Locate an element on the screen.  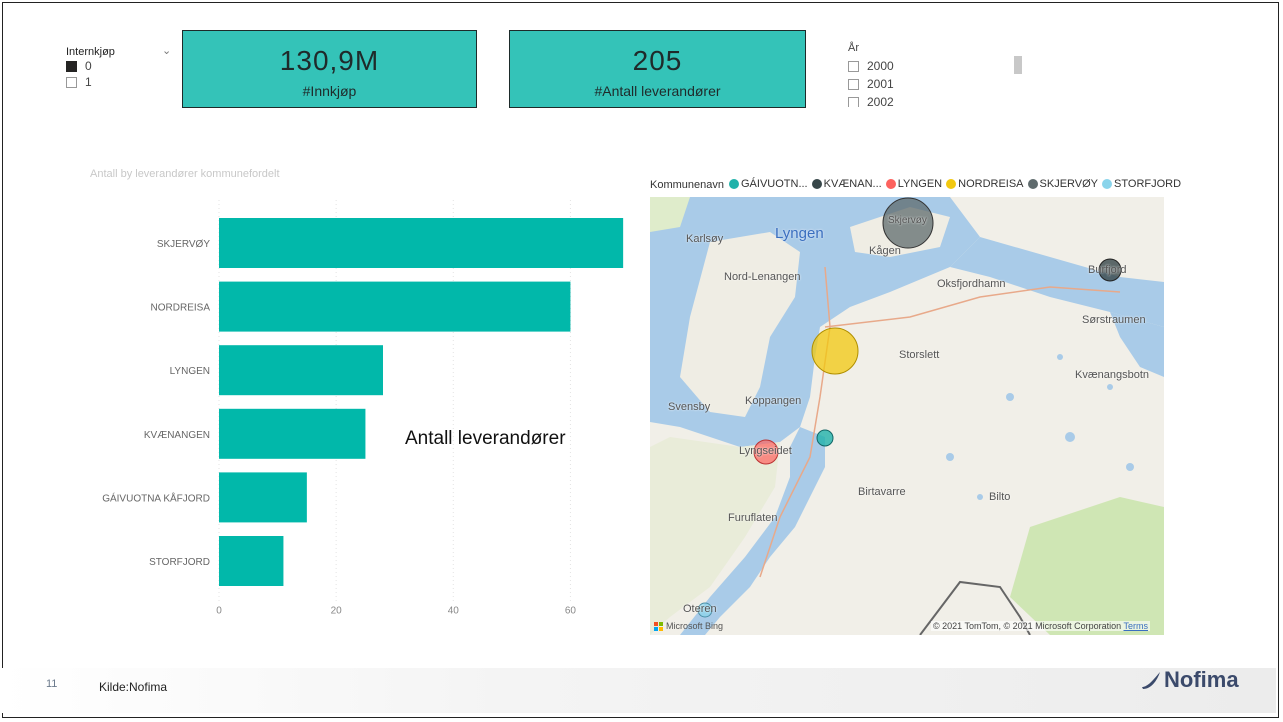
category-label: GÁIVUOTNA KÅFJORD is located at coordinates (156, 497).